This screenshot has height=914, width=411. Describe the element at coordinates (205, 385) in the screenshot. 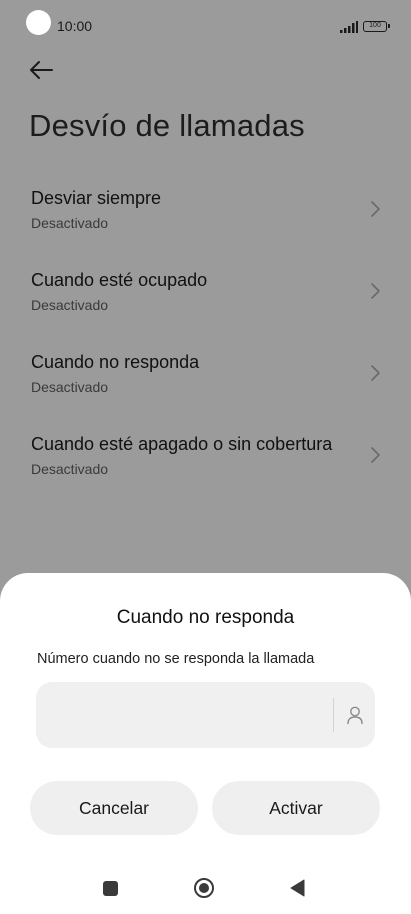

I see `list-item-no-answer: Cuando no responda Desactivado` at that location.